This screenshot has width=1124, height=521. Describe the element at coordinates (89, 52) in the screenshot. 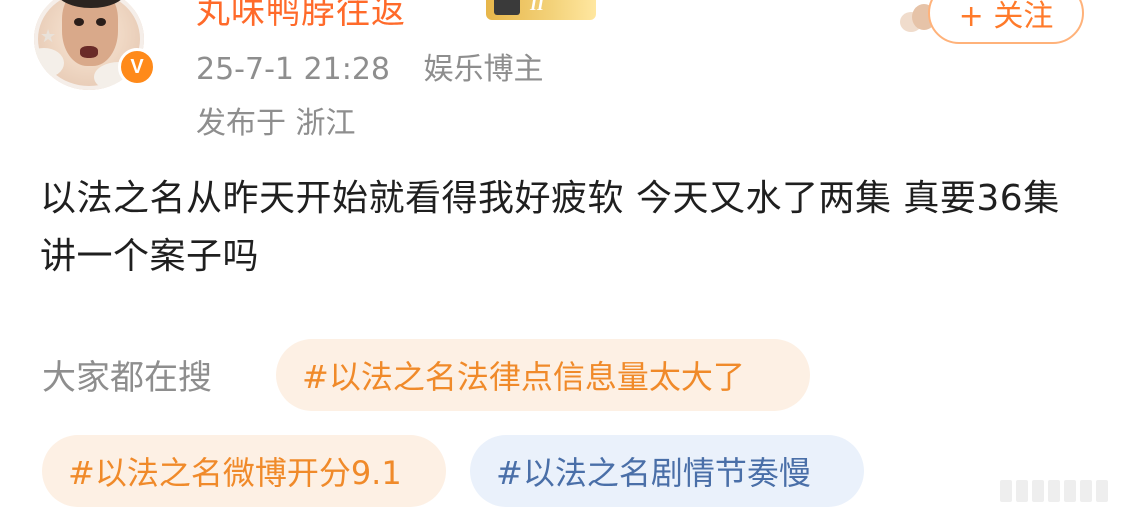

I see `avatar-mouth` at that location.